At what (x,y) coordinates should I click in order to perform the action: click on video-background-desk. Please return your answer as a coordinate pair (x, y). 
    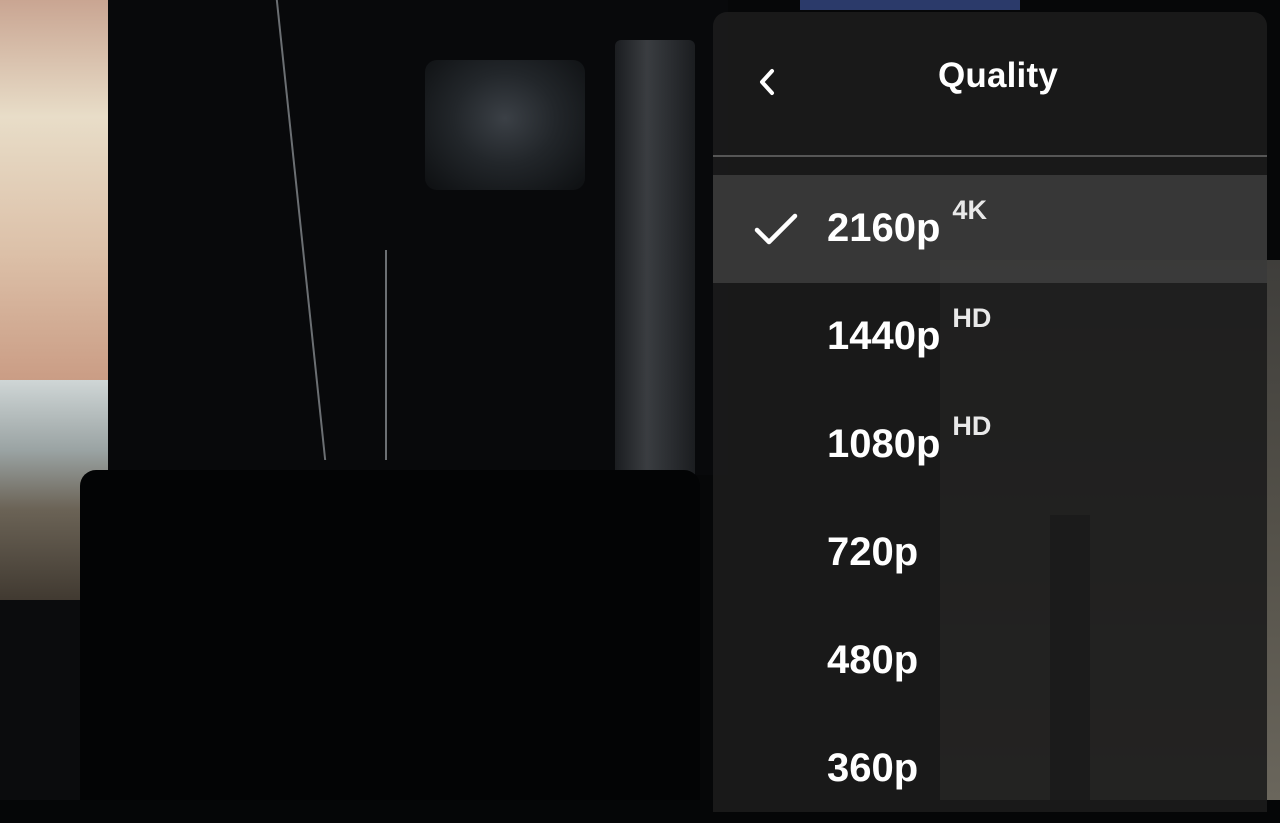
    Looking at the image, I should click on (45, 700).